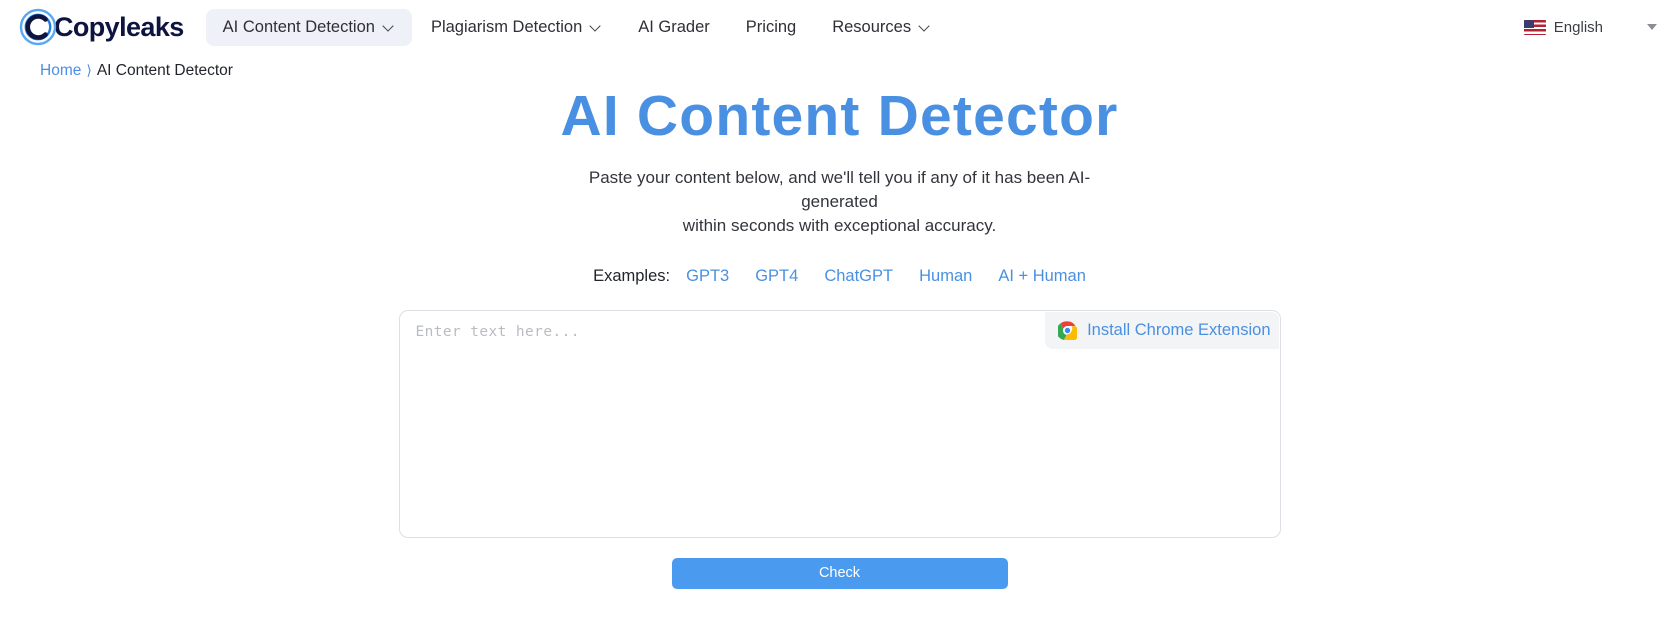 The height and width of the screenshot is (640, 1679). Describe the element at coordinates (1067, 332) in the screenshot. I see `chrome-icon` at that location.